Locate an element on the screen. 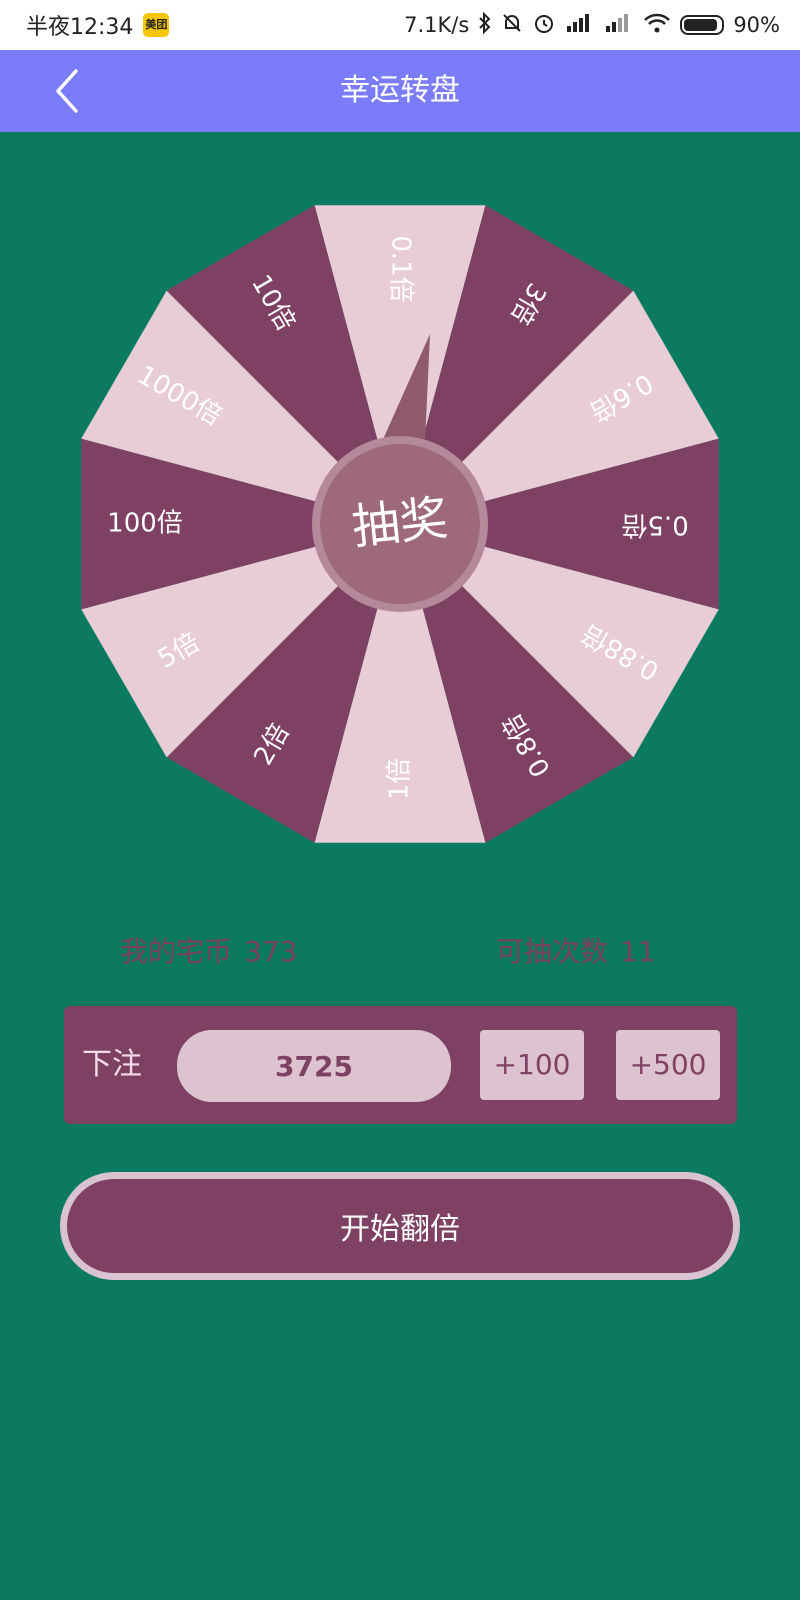 The height and width of the screenshot is (1600, 800). start-double-button: 开始翻倍 is located at coordinates (400, 1226).